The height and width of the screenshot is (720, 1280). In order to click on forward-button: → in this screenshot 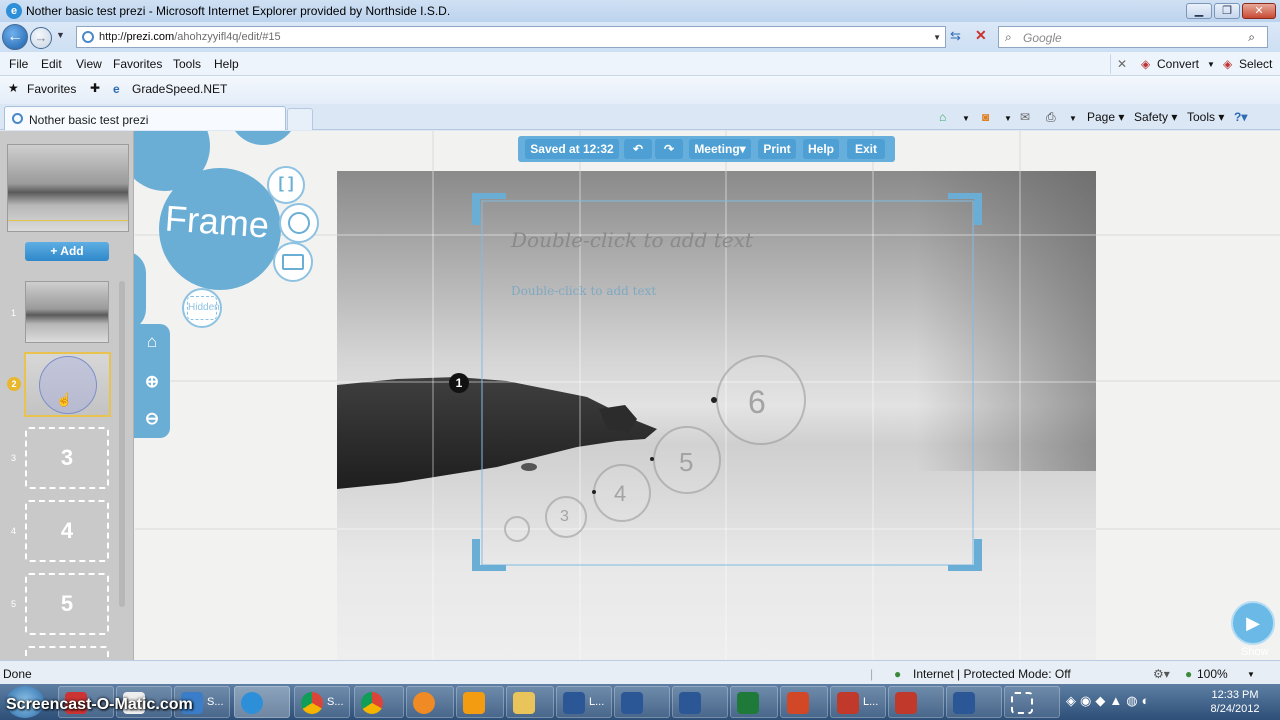, I will do `click(41, 38)`.